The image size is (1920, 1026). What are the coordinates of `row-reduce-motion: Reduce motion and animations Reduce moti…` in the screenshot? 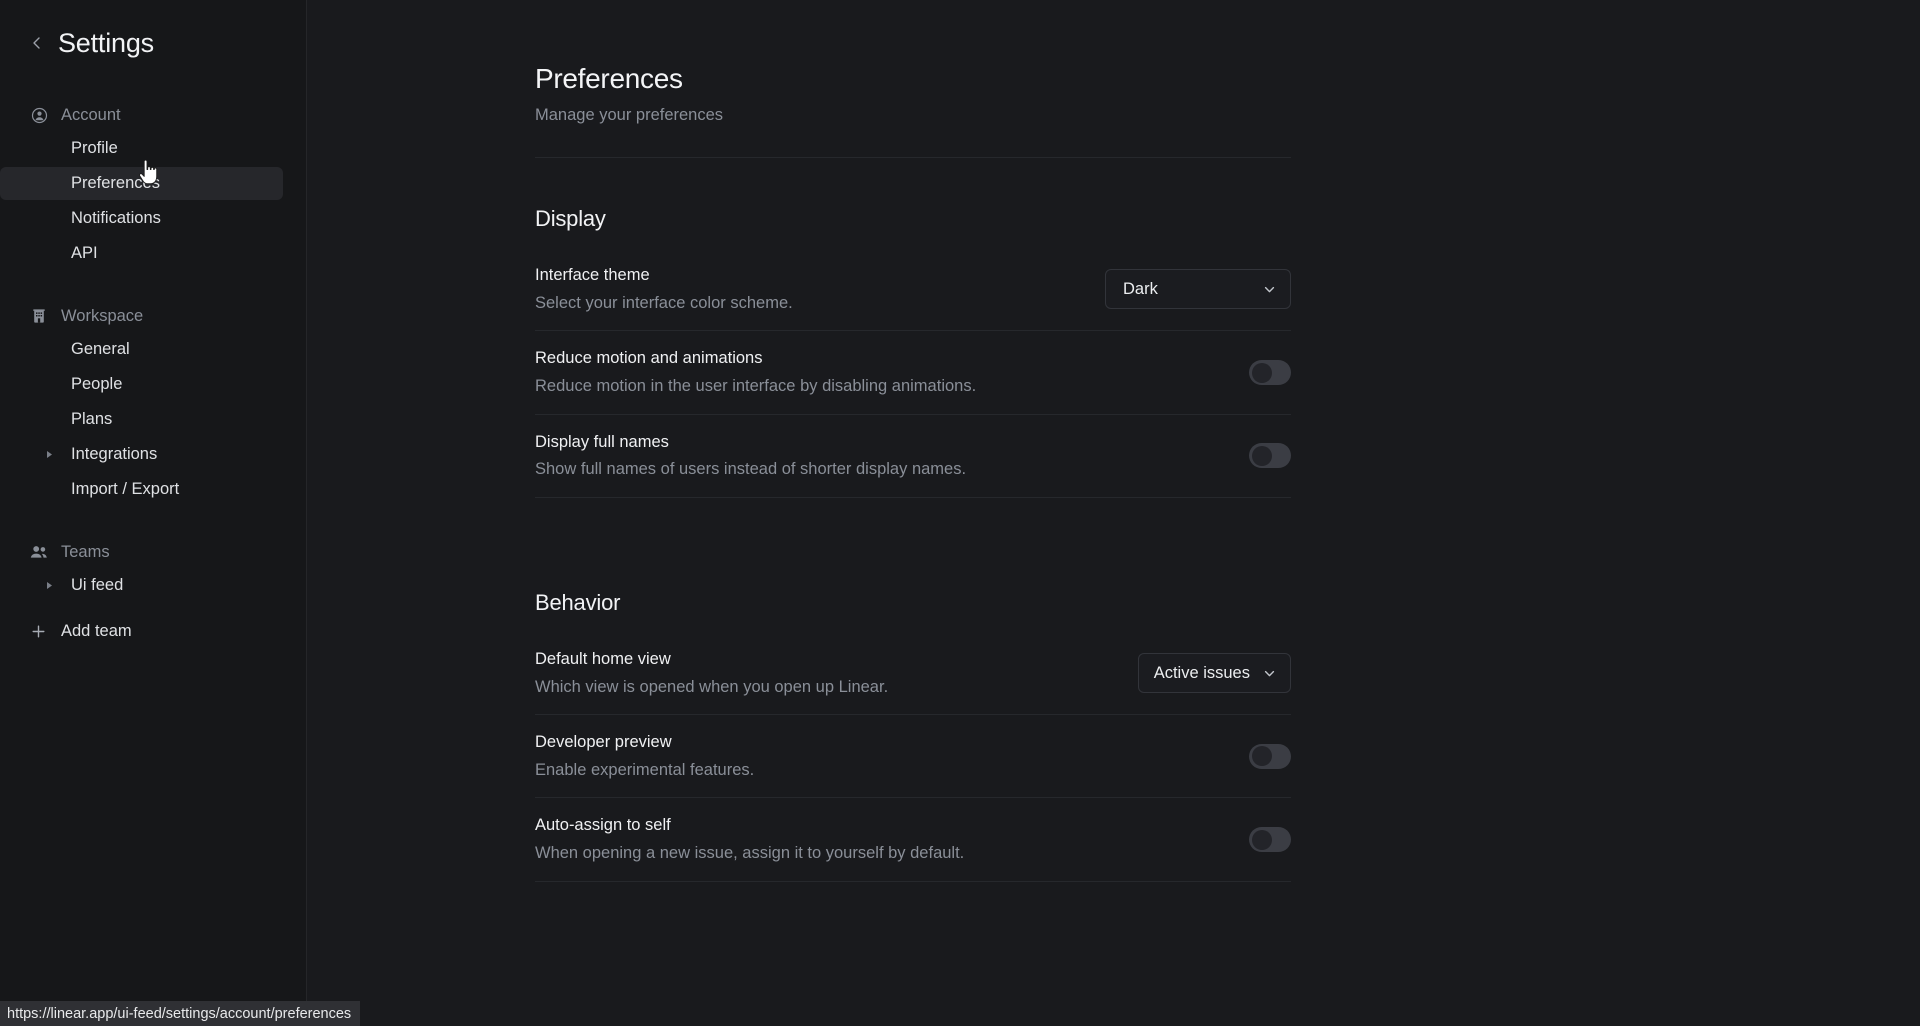 It's located at (913, 371).